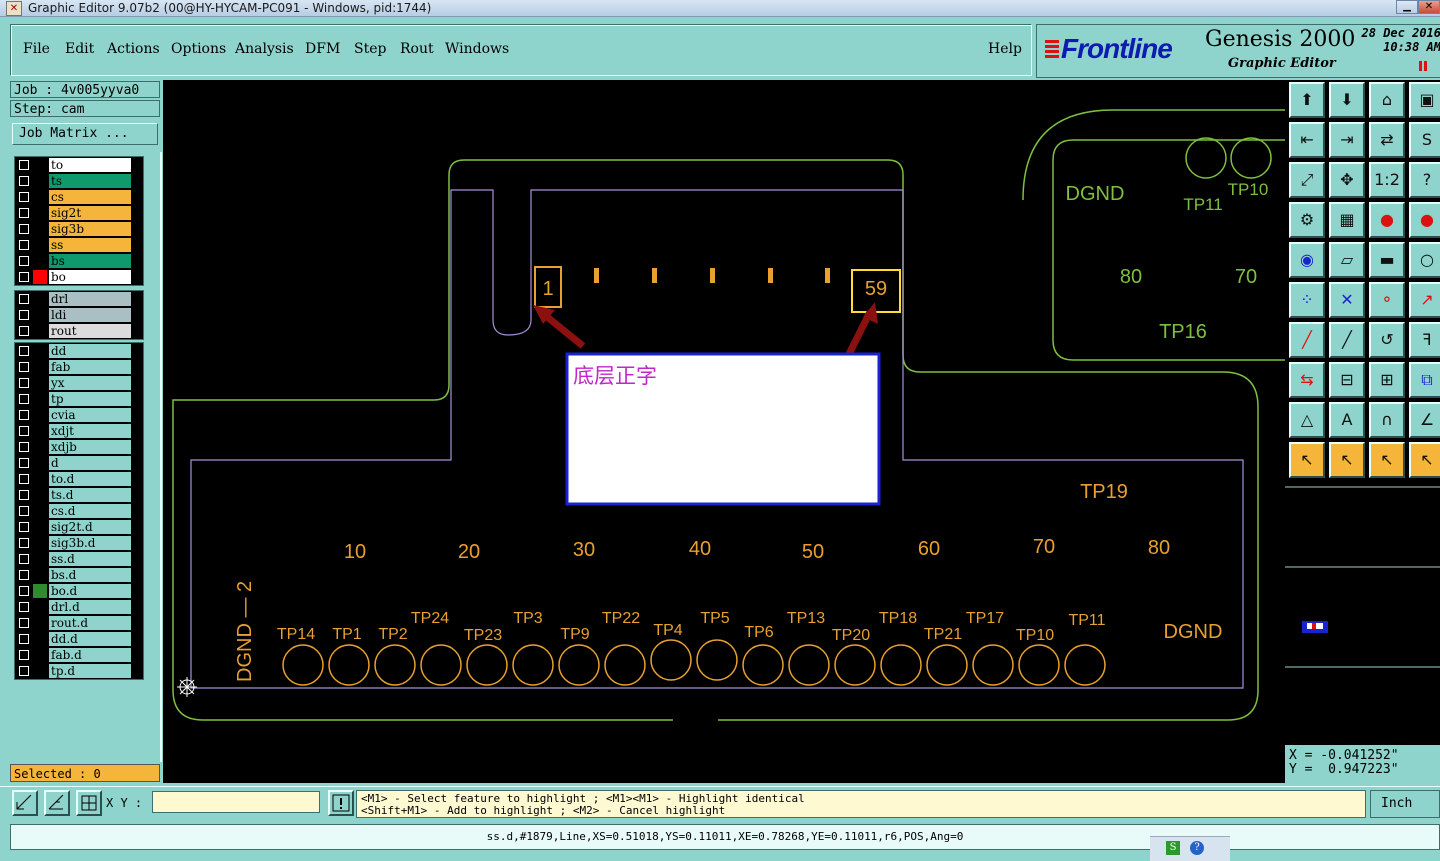 The height and width of the screenshot is (861, 1440). I want to click on layer-row-to: to ✎, so click(79, 165).